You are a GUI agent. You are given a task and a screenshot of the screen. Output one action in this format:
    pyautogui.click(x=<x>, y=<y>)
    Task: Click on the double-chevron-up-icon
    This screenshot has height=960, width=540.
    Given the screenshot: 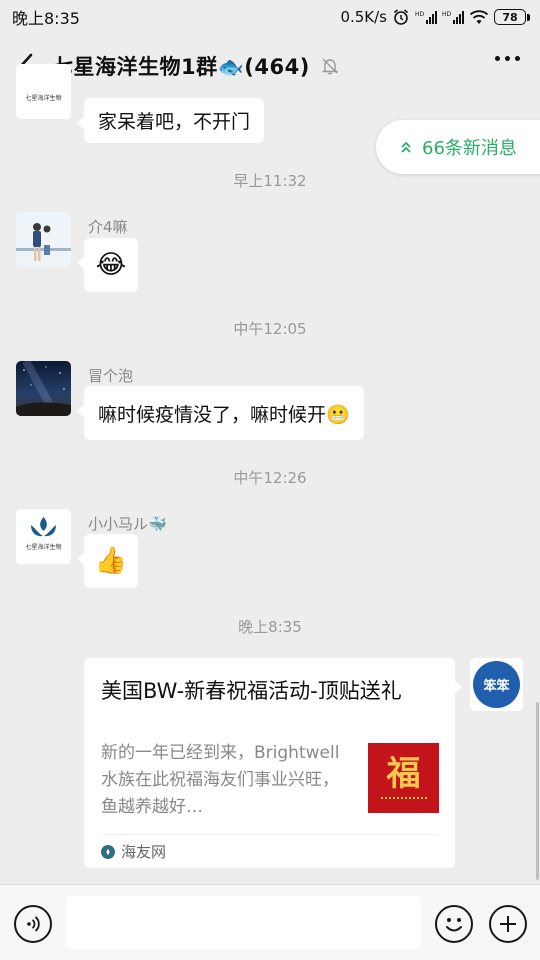 What is the action you would take?
    pyautogui.click(x=406, y=147)
    